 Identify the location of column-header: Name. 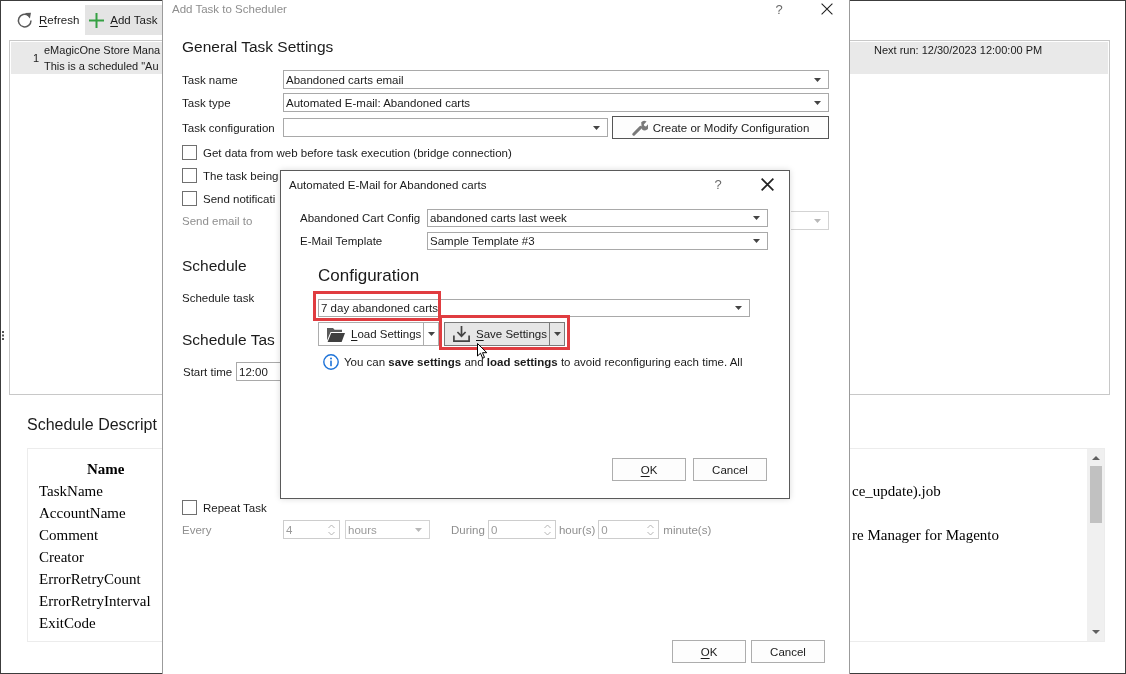
(106, 469).